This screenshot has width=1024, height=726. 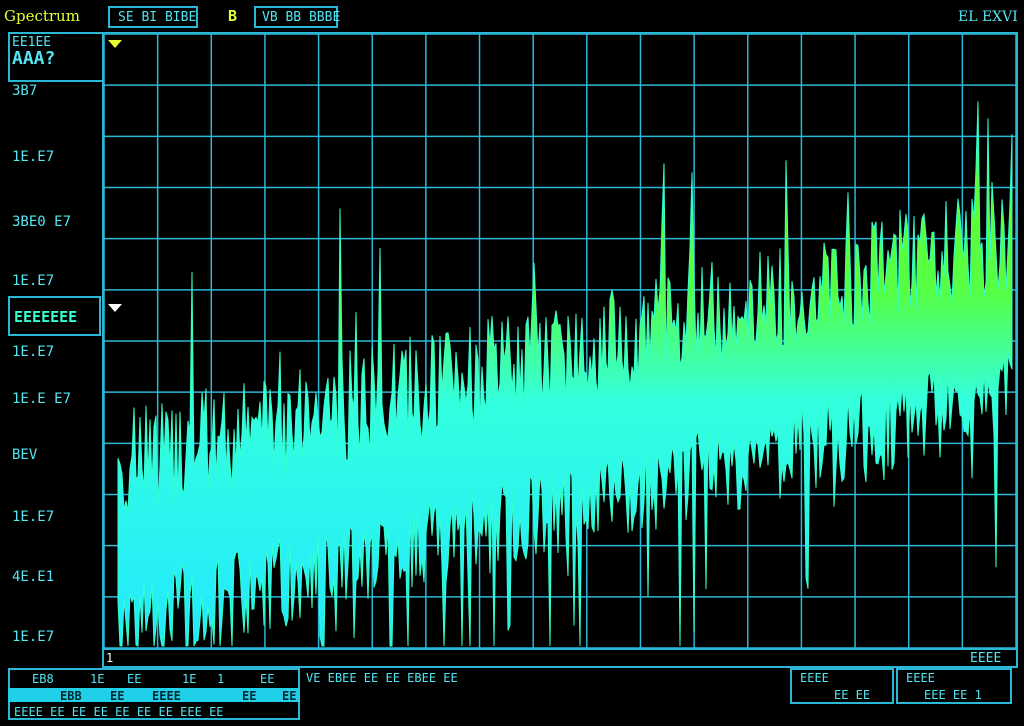 I want to click on x-readout-strip, so click(x=560, y=658).